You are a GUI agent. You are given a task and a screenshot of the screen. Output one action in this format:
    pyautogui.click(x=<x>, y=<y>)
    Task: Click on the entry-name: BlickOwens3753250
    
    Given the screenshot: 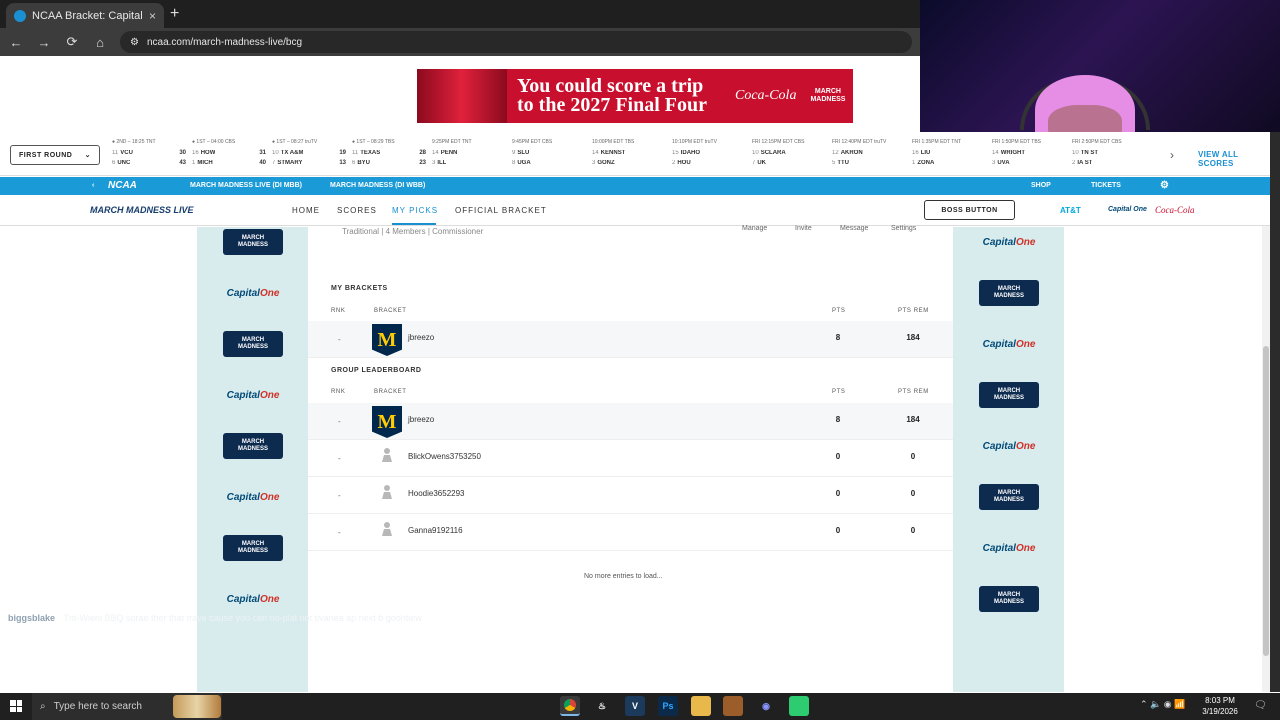 What is the action you would take?
    pyautogui.click(x=444, y=456)
    